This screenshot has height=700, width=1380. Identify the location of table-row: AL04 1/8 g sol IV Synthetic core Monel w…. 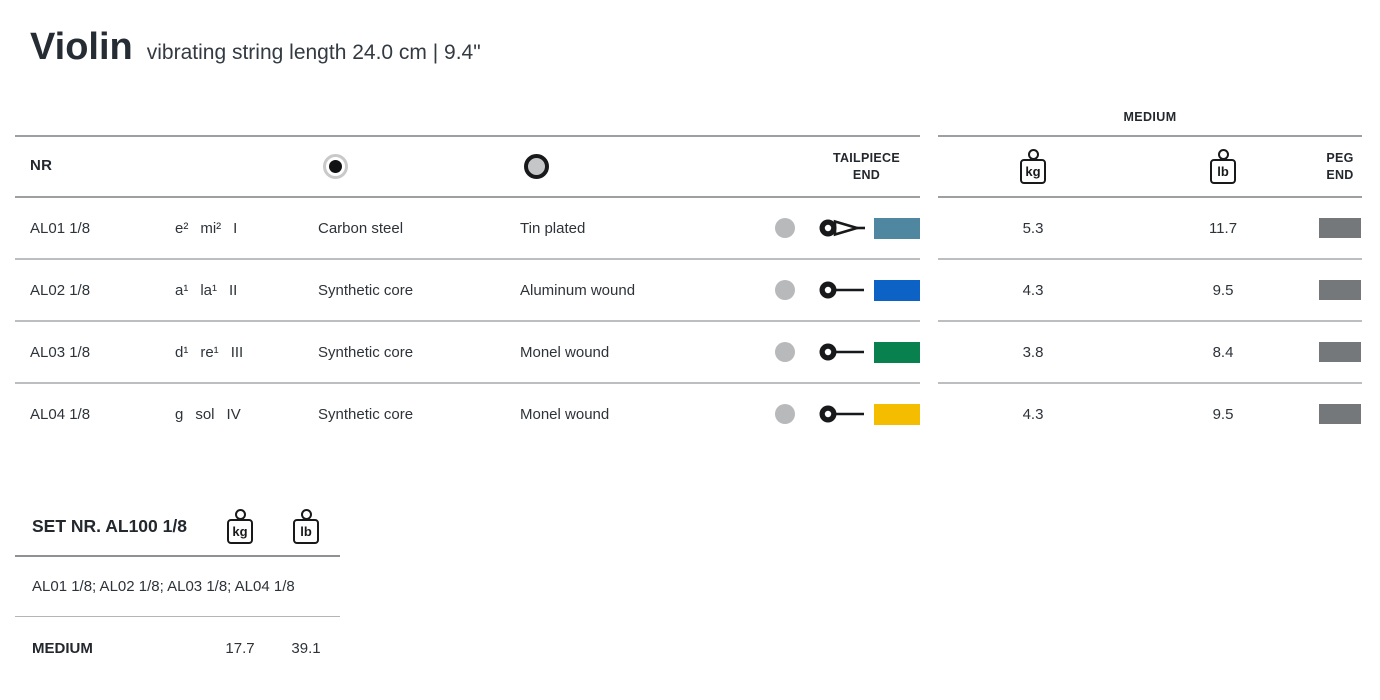
(467, 414).